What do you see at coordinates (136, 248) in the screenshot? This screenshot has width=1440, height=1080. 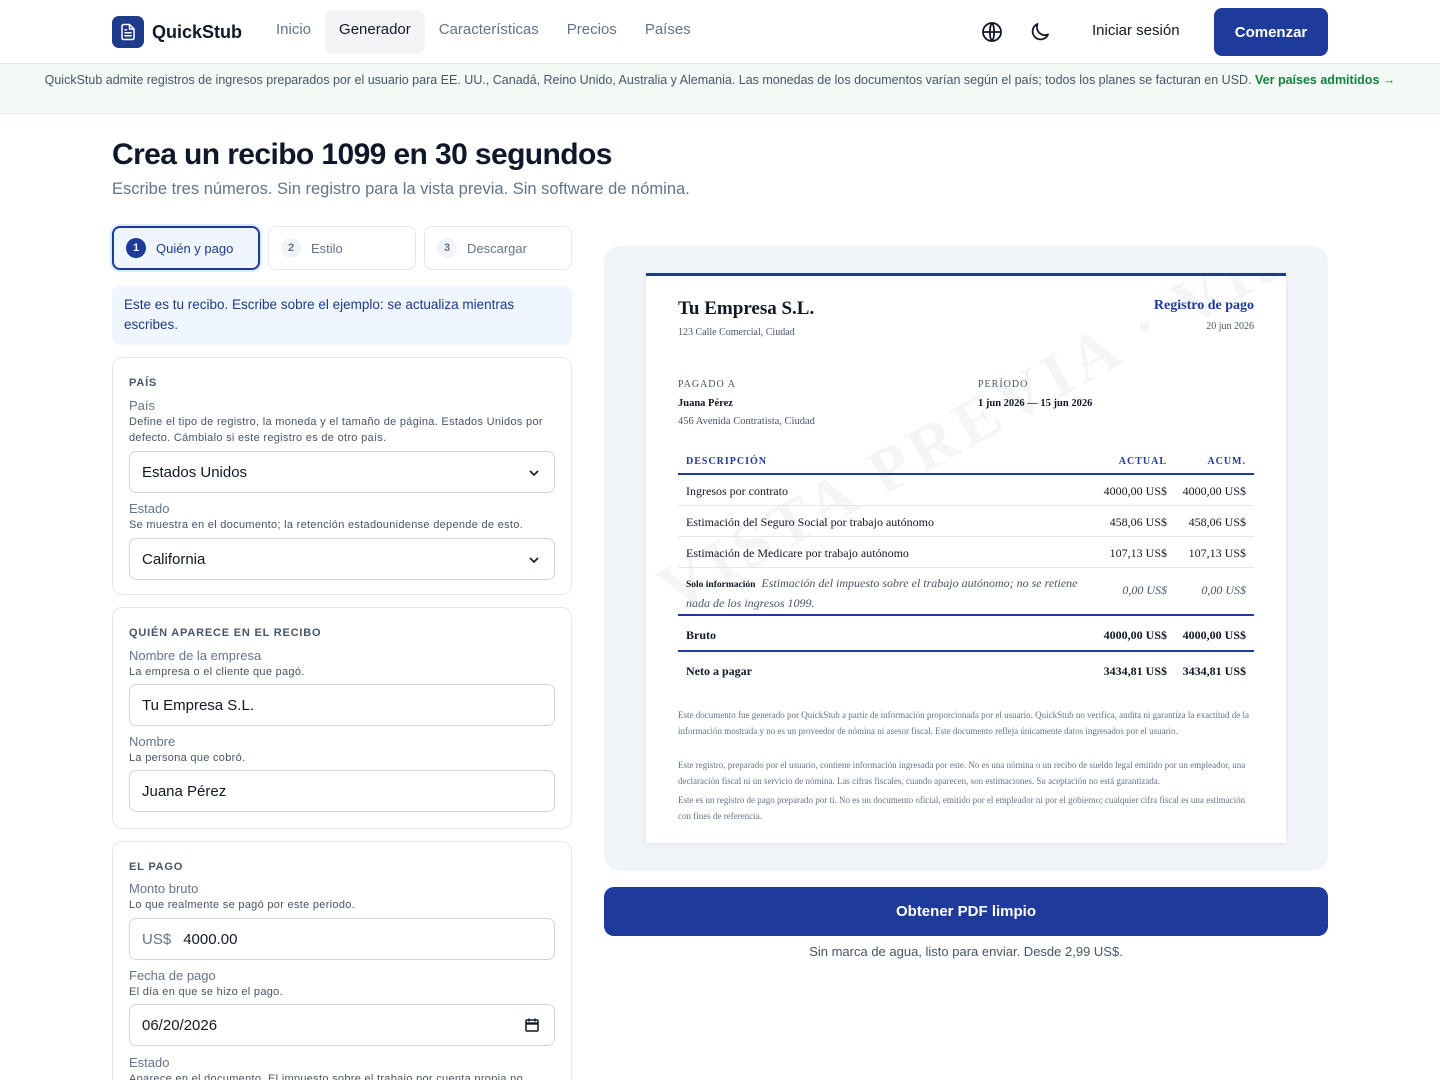 I see `step-number: 1` at bounding box center [136, 248].